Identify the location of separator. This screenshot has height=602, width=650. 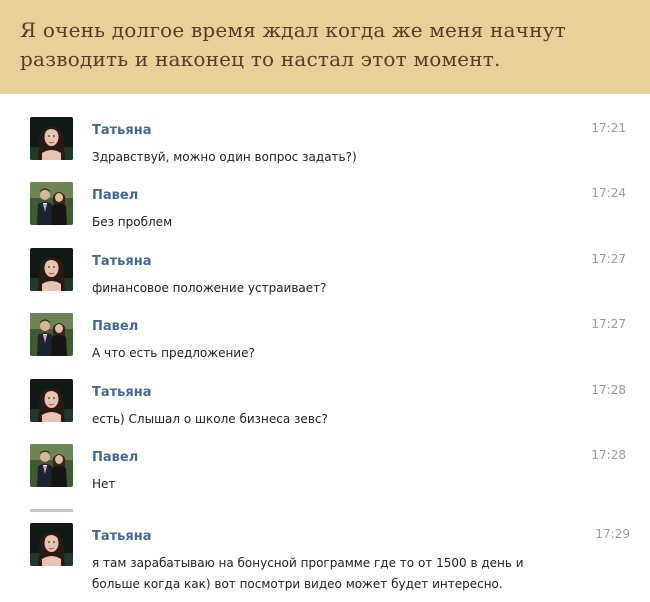
(51, 510).